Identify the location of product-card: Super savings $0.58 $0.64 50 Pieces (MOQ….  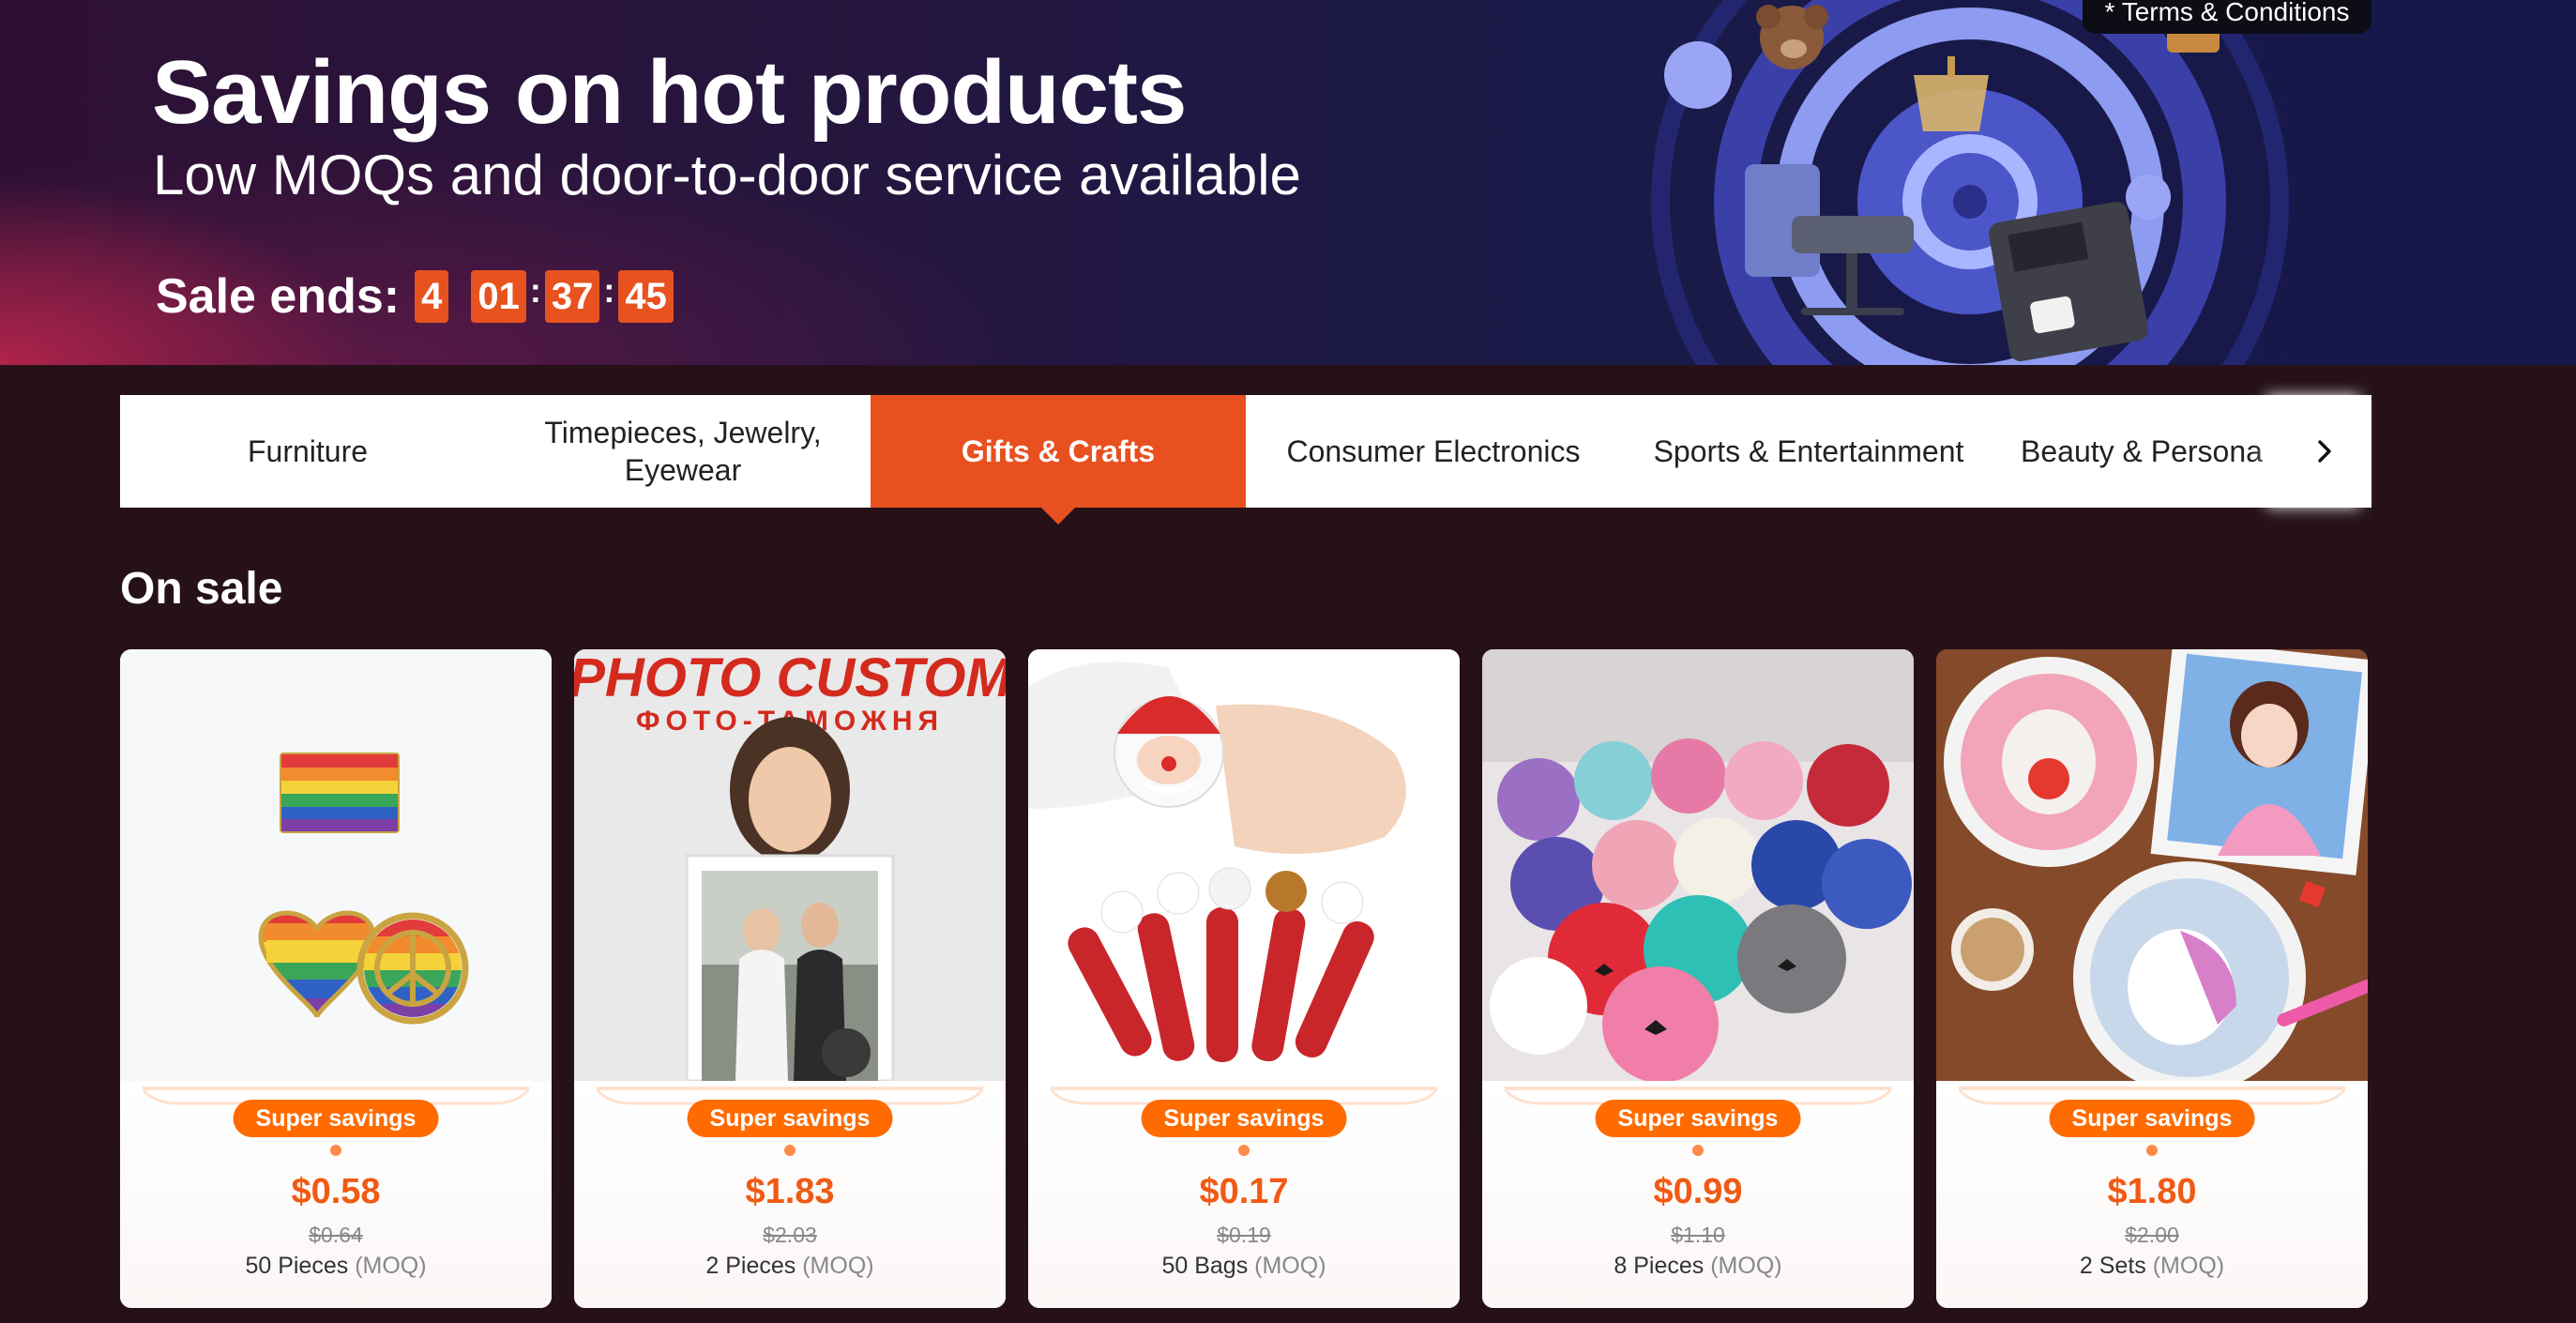
(336, 978).